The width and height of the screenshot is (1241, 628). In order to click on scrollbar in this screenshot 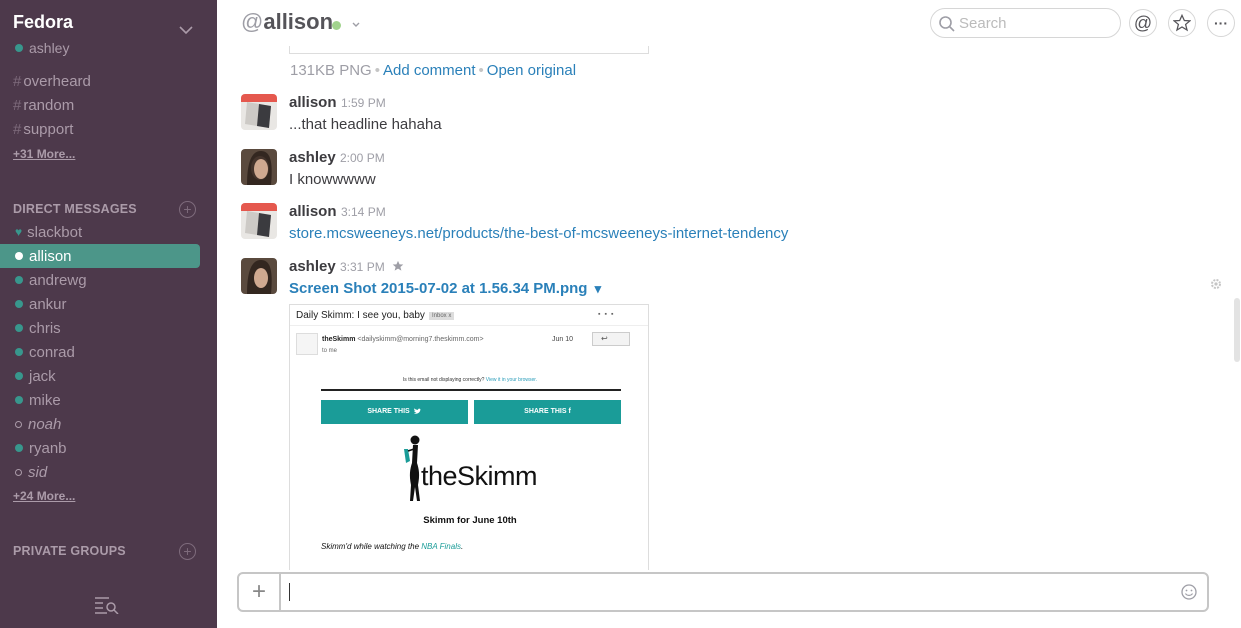, I will do `click(1237, 330)`.